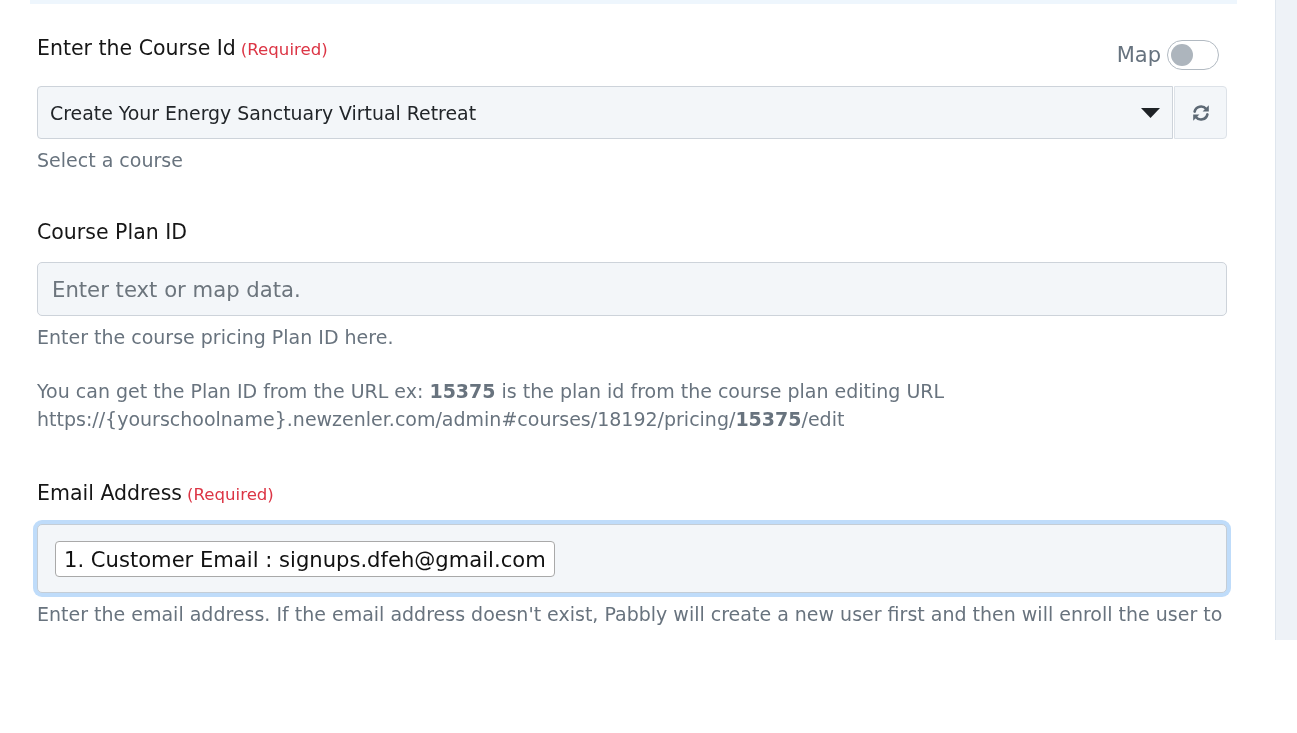 Image resolution: width=1297 pixels, height=733 pixels. What do you see at coordinates (632, 289) in the screenshot?
I see `text-input: Enter text or map data.` at bounding box center [632, 289].